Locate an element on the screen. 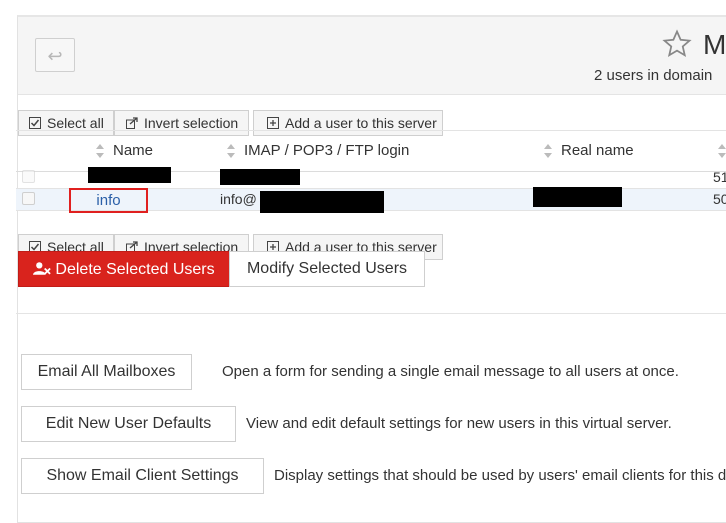 The height and width of the screenshot is (523, 726). column-header-name: Name is located at coordinates (124, 151).